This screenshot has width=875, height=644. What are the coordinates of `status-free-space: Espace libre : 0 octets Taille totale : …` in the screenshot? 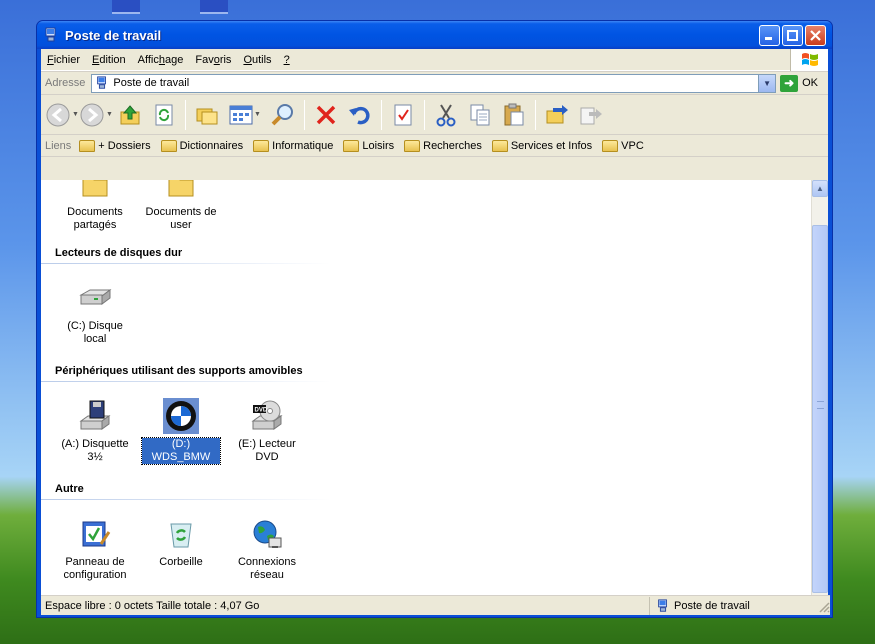 It's located at (345, 605).